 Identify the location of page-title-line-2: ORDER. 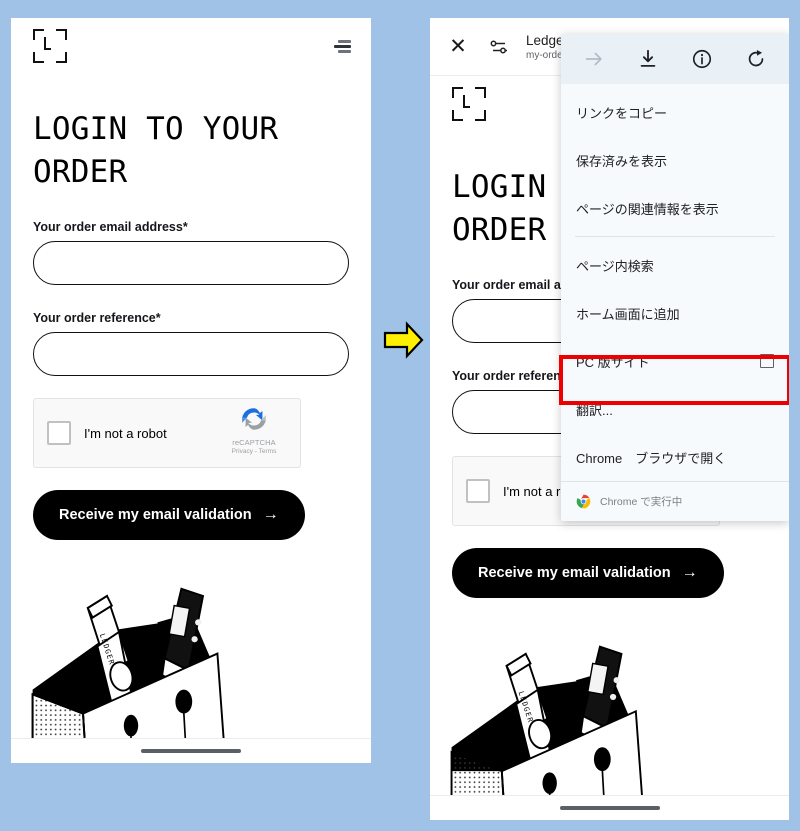
(80, 172).